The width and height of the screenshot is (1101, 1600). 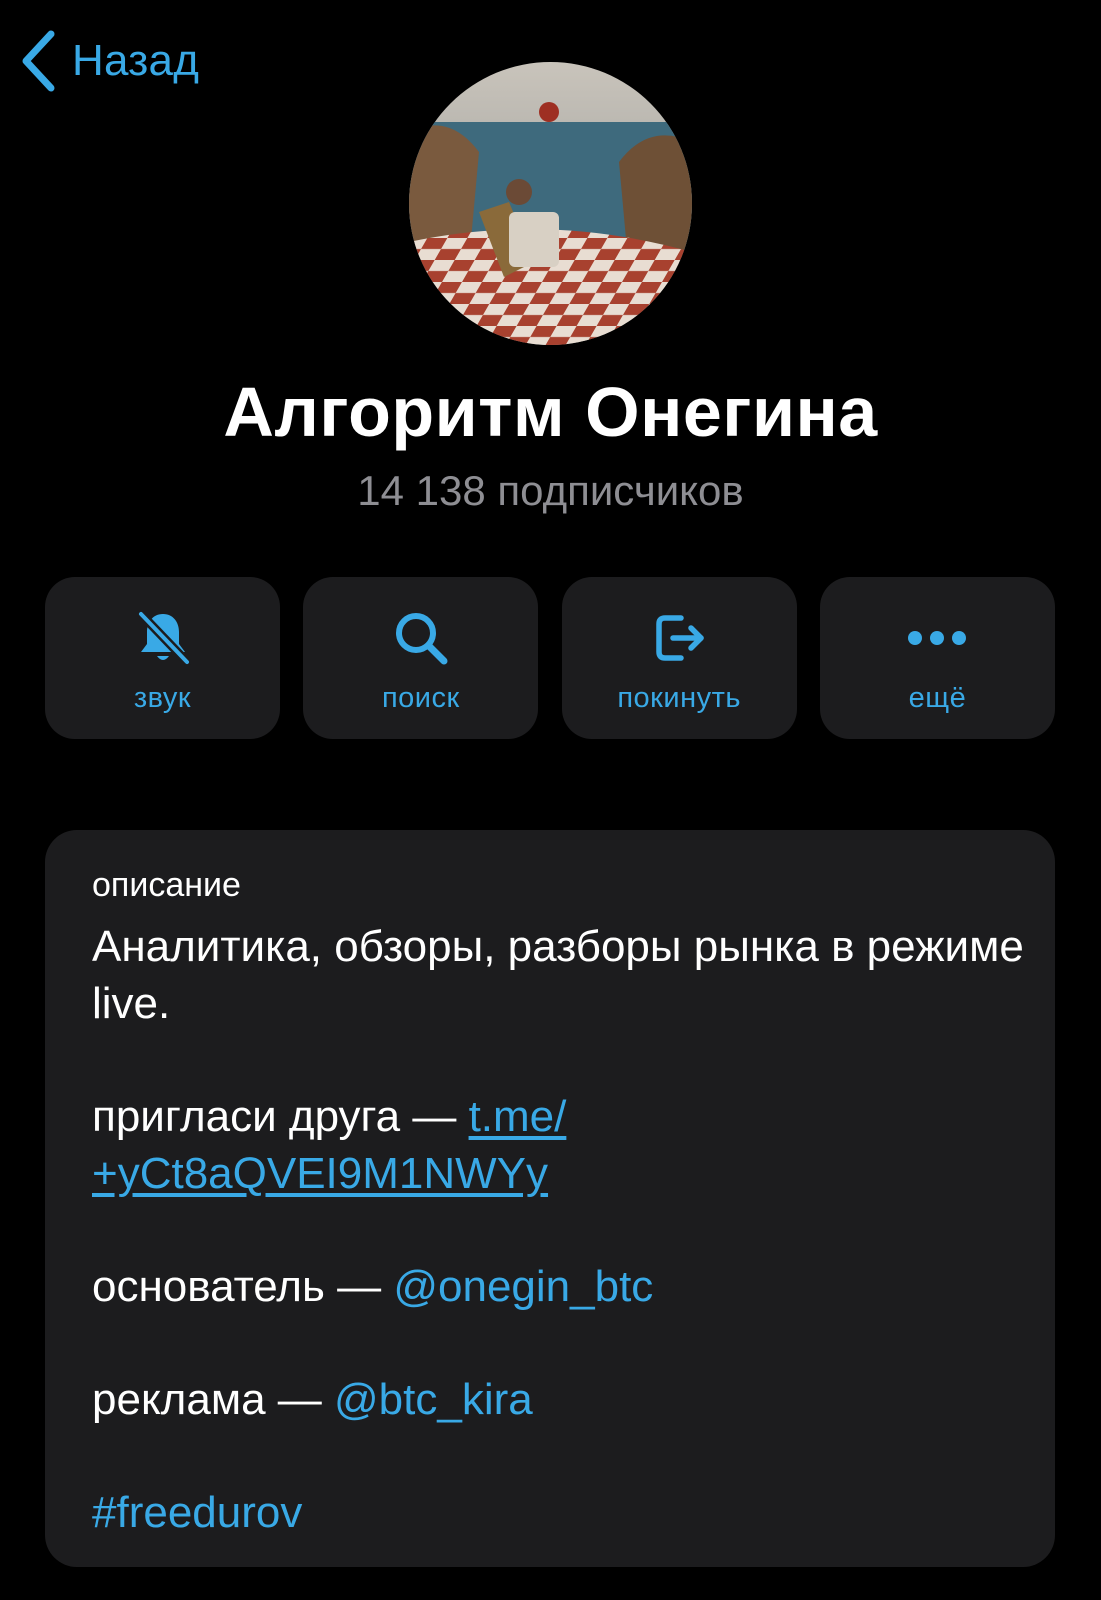 What do you see at coordinates (162, 638) in the screenshot?
I see `bell-slash-icon` at bounding box center [162, 638].